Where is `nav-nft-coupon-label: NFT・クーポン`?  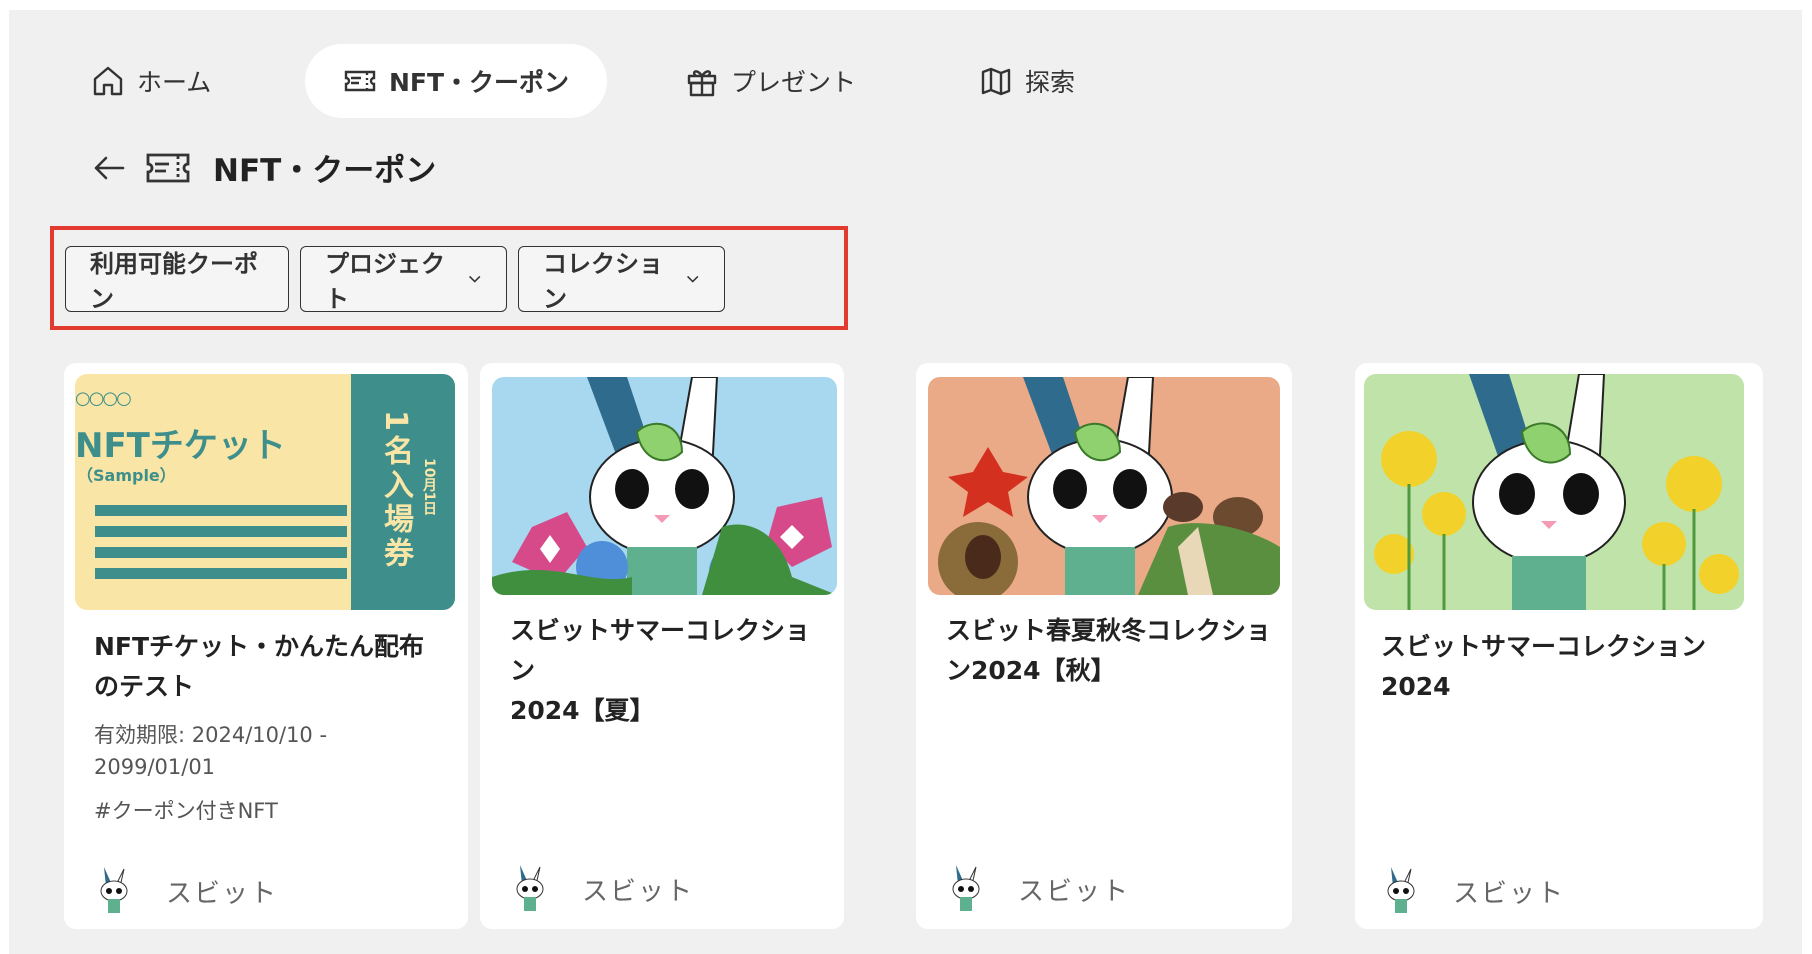 nav-nft-coupon-label: NFT・クーポン is located at coordinates (479, 82).